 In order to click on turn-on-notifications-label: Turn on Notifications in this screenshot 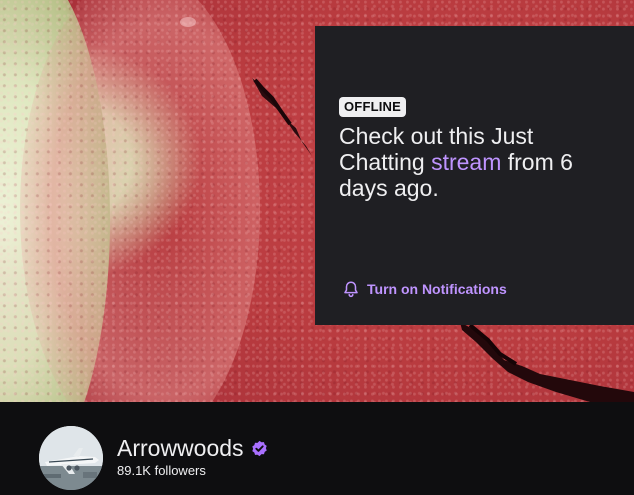, I will do `click(437, 289)`.